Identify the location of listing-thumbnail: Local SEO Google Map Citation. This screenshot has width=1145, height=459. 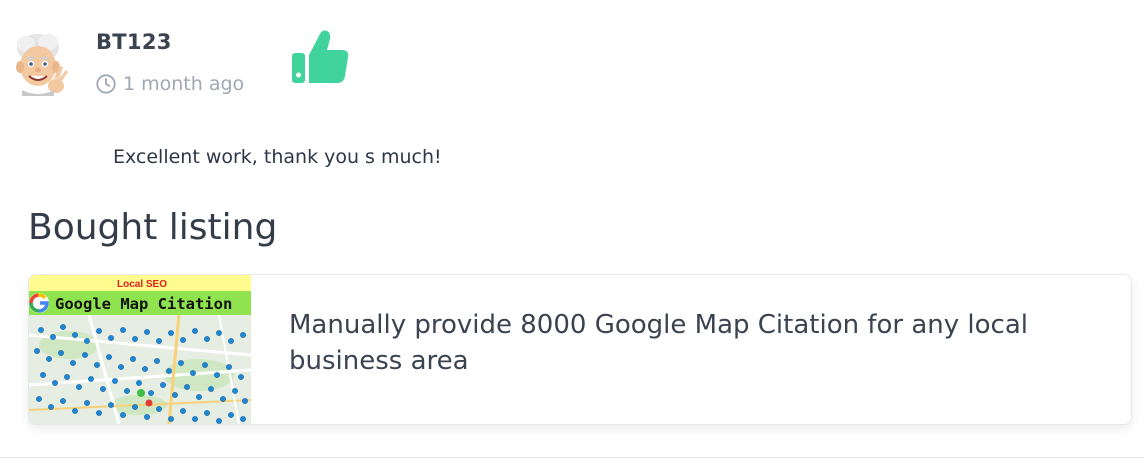
(140, 349).